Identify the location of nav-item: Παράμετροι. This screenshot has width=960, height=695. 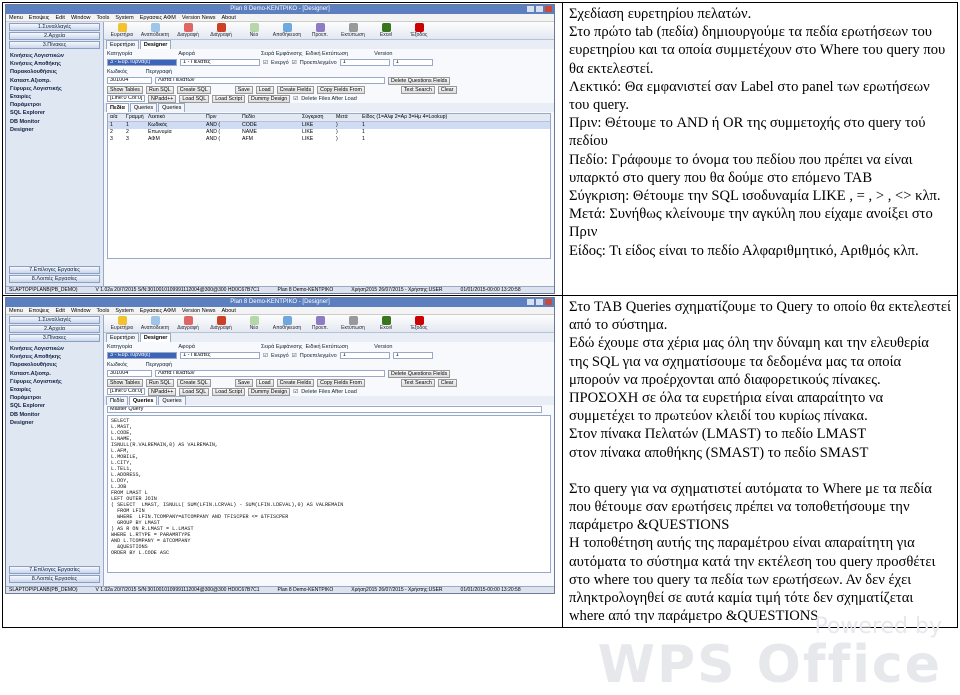
(54, 398).